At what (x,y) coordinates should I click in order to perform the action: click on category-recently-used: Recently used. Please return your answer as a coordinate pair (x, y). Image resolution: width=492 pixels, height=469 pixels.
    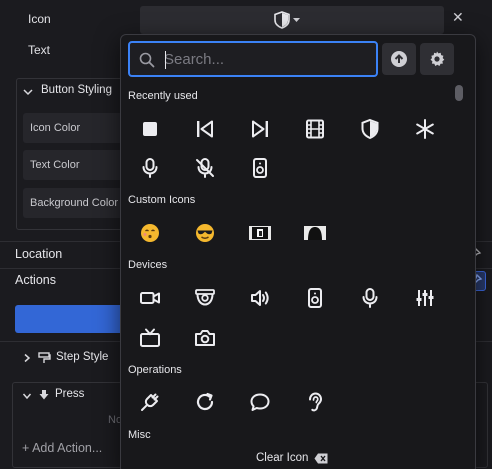
    Looking at the image, I should click on (163, 96).